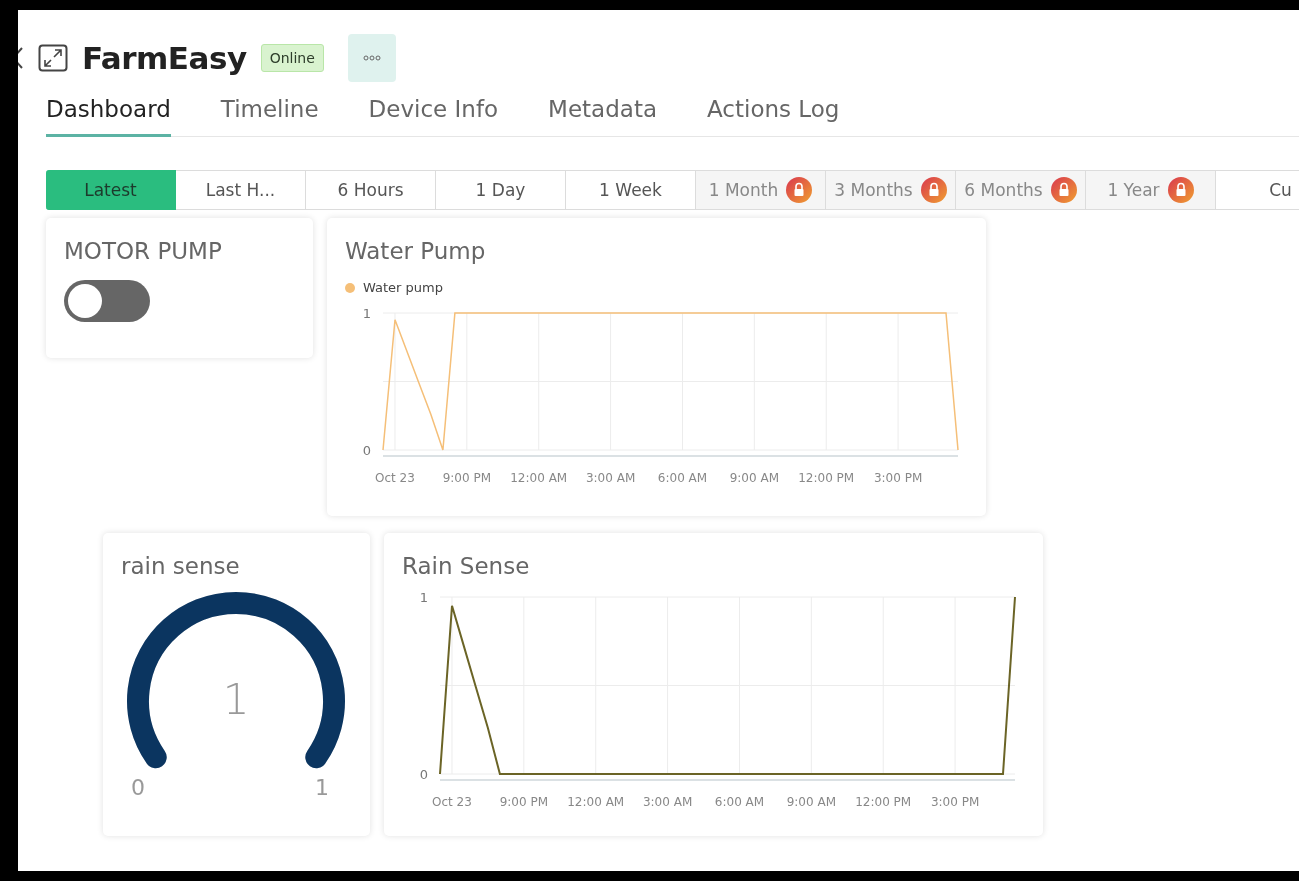  I want to click on gauge-min-label: 0, so click(138, 787).